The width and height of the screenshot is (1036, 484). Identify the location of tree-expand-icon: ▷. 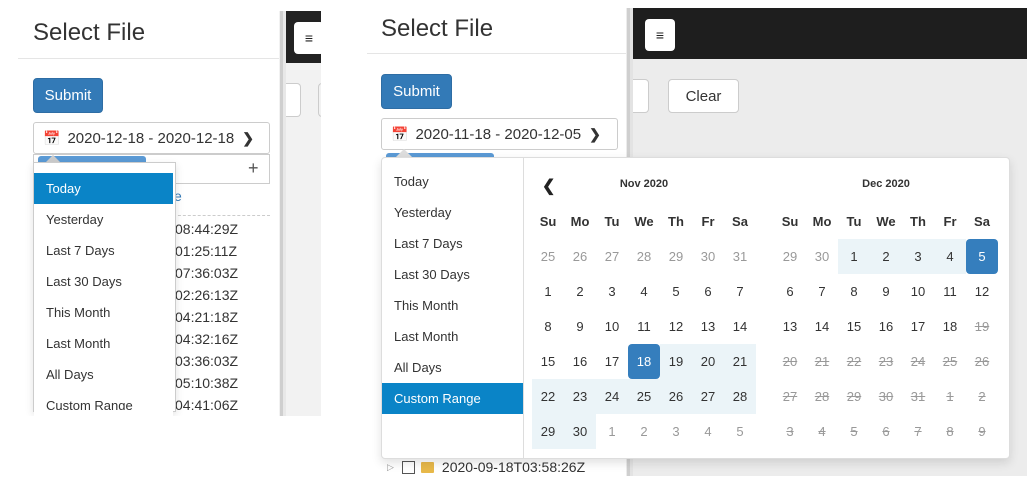
(390, 467).